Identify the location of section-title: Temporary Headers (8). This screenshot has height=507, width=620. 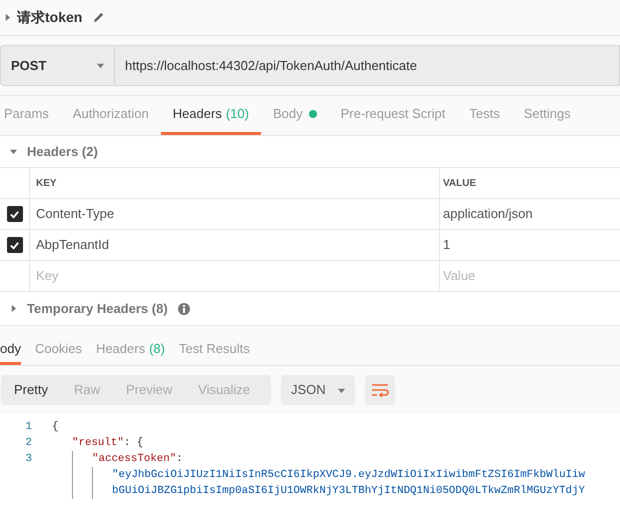
(97, 308).